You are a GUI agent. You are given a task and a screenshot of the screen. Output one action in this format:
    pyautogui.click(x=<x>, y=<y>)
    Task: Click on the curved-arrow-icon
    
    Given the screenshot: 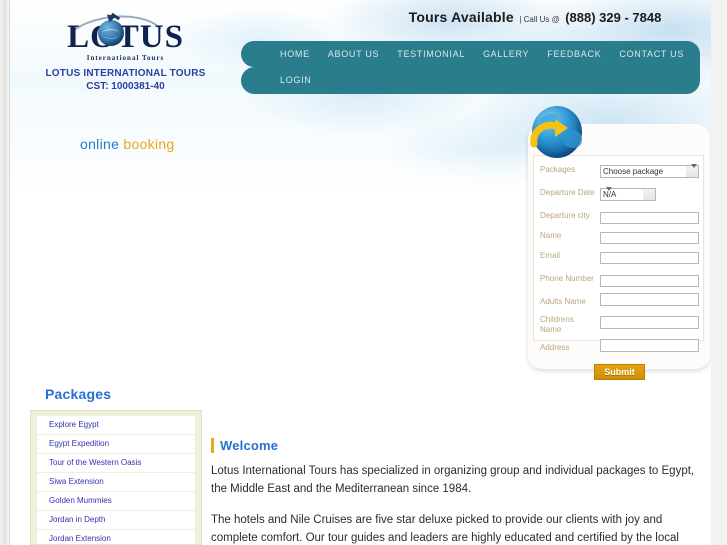 What is the action you would take?
    pyautogui.click(x=549, y=133)
    